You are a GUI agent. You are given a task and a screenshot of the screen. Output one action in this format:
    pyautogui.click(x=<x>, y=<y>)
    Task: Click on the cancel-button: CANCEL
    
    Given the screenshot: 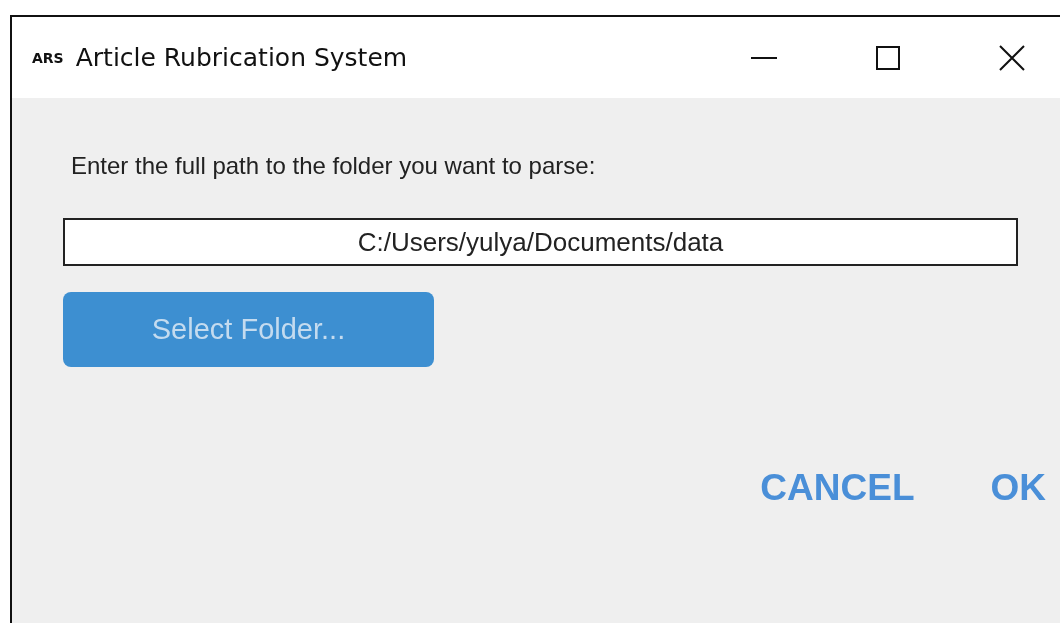 What is the action you would take?
    pyautogui.click(x=837, y=488)
    